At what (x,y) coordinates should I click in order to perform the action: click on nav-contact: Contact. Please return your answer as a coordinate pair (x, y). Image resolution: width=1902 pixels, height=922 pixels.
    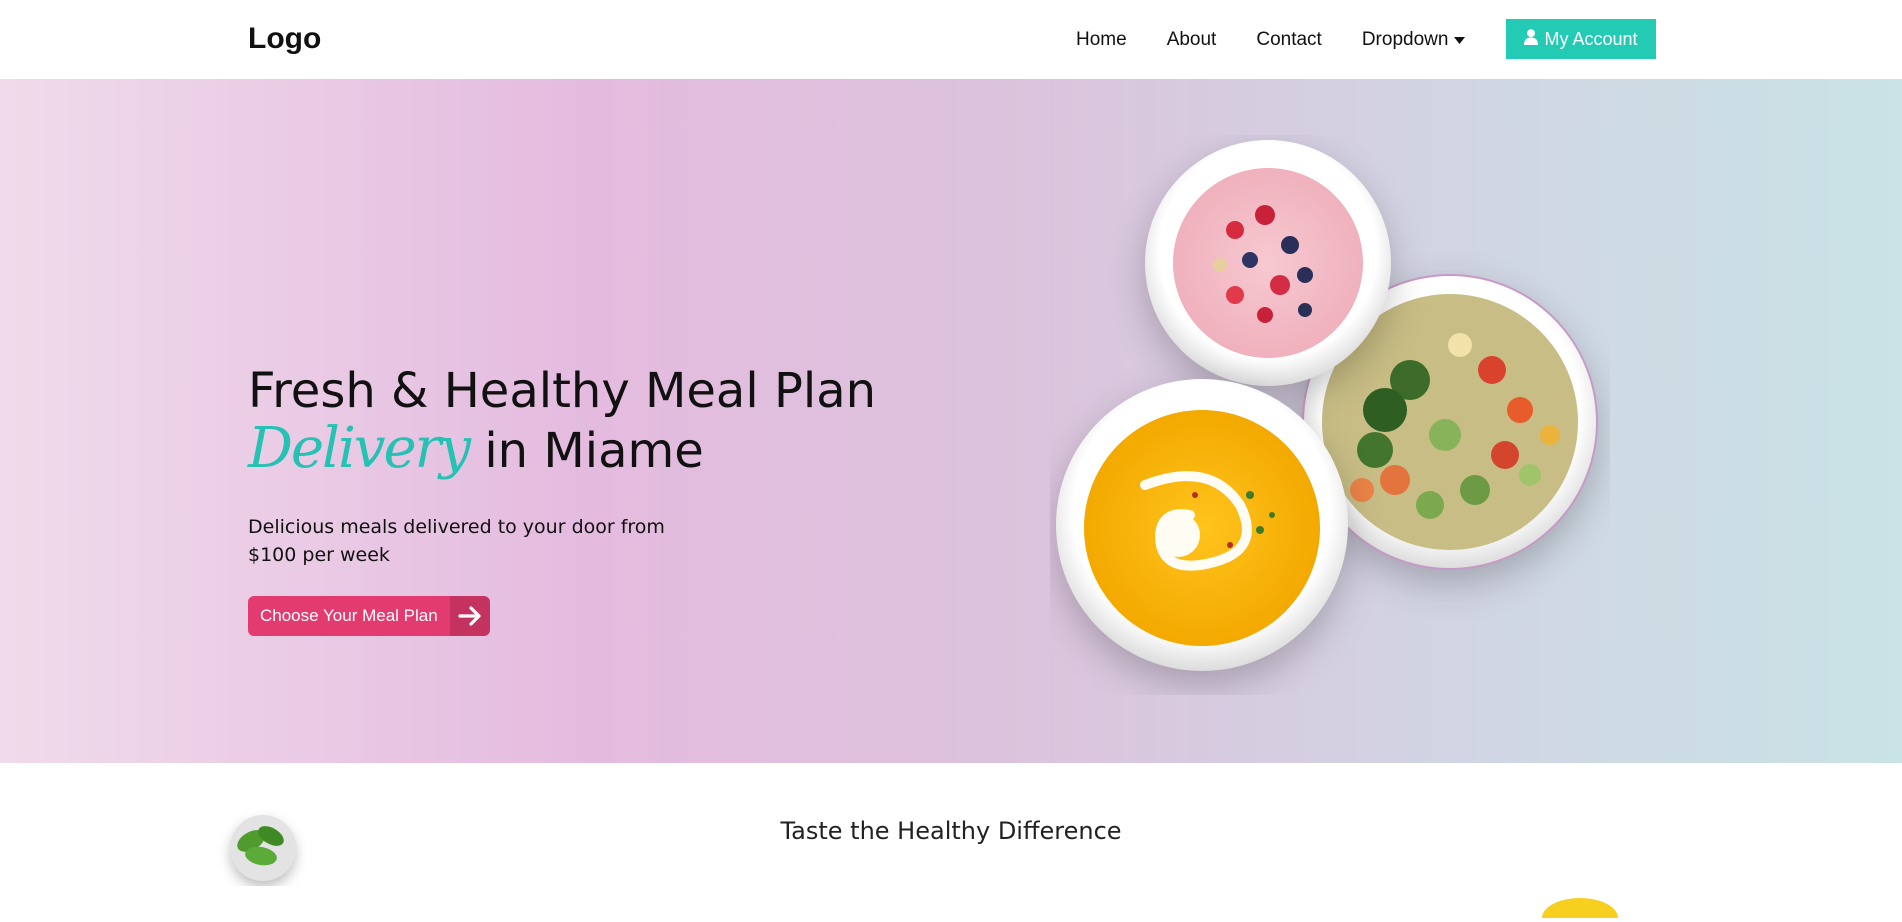
    Looking at the image, I should click on (1288, 40).